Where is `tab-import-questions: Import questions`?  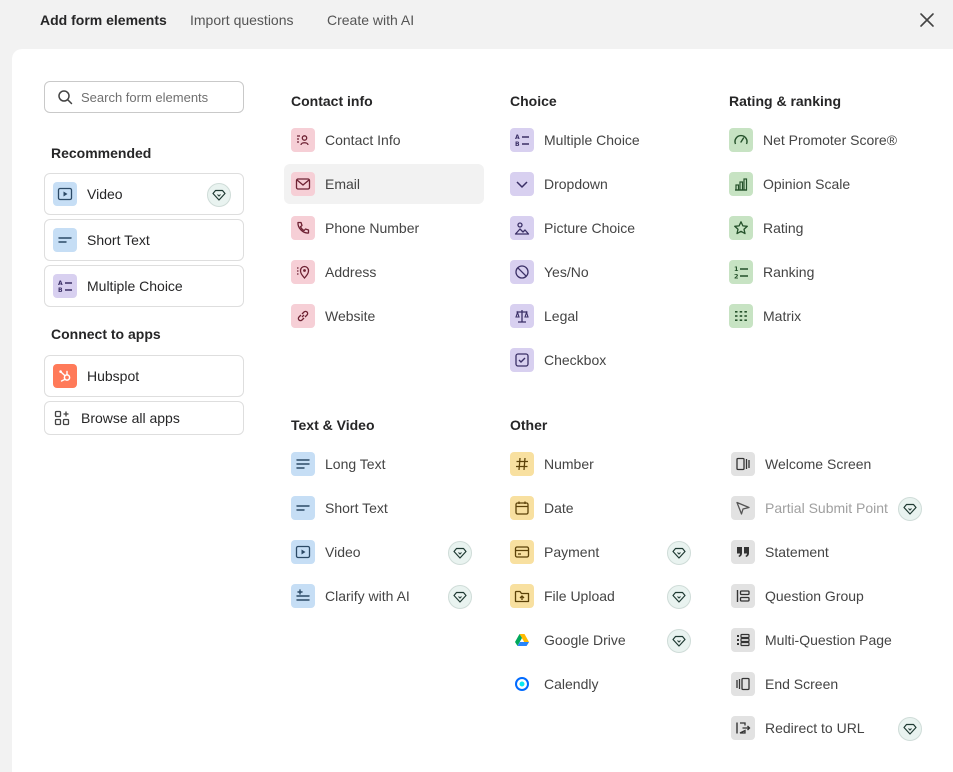
tab-import-questions: Import questions is located at coordinates (242, 20).